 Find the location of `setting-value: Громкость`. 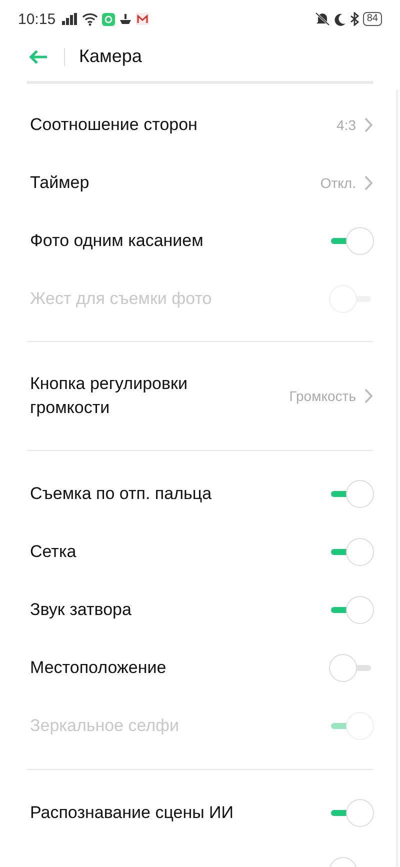

setting-value: Громкость is located at coordinates (322, 396).